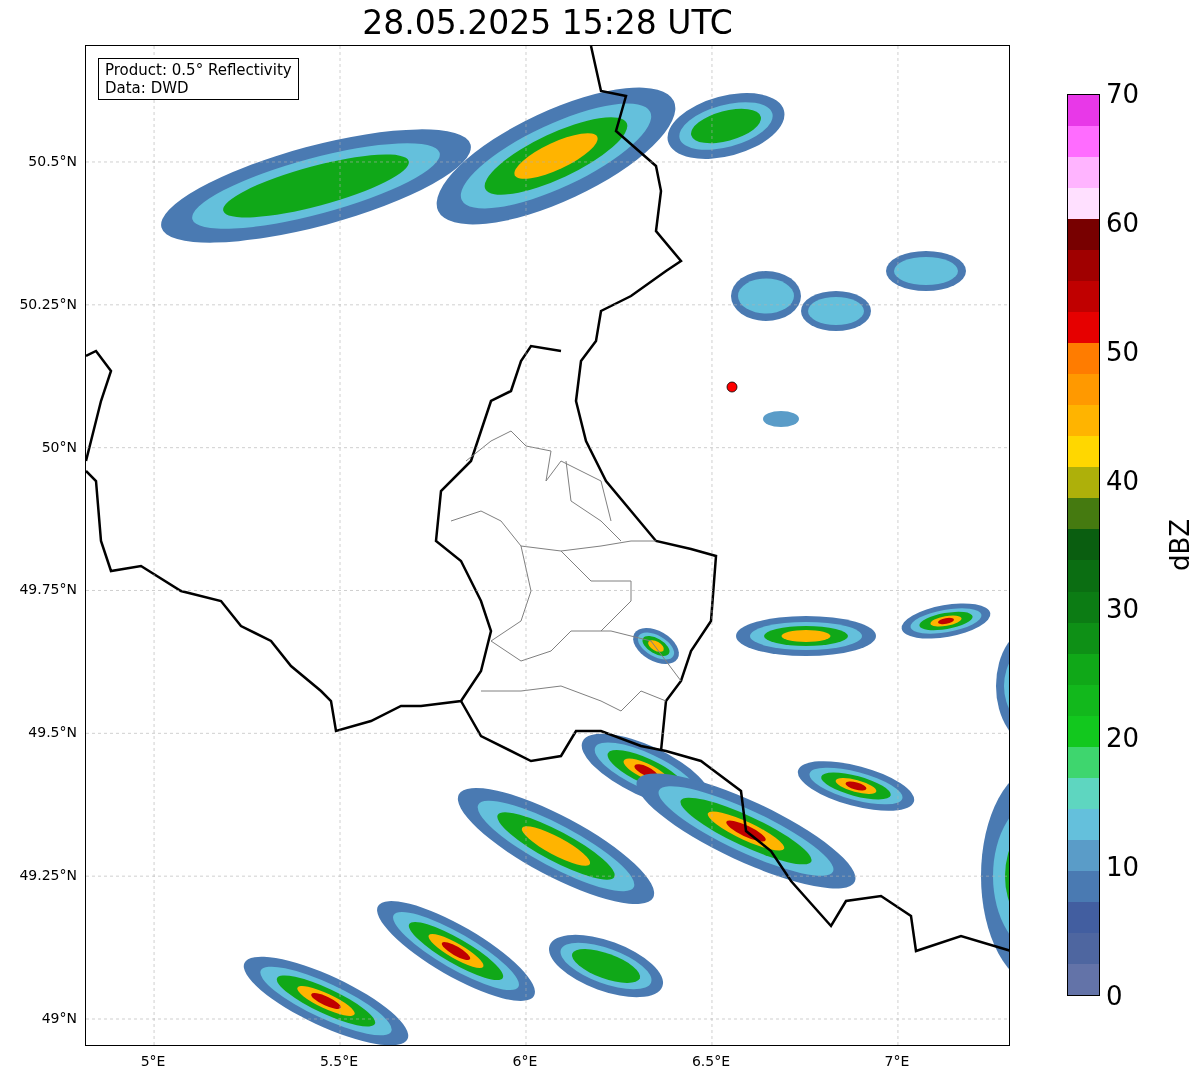 The image size is (1202, 1081). I want to click on color-scale-tick-label: 50, so click(1123, 351).